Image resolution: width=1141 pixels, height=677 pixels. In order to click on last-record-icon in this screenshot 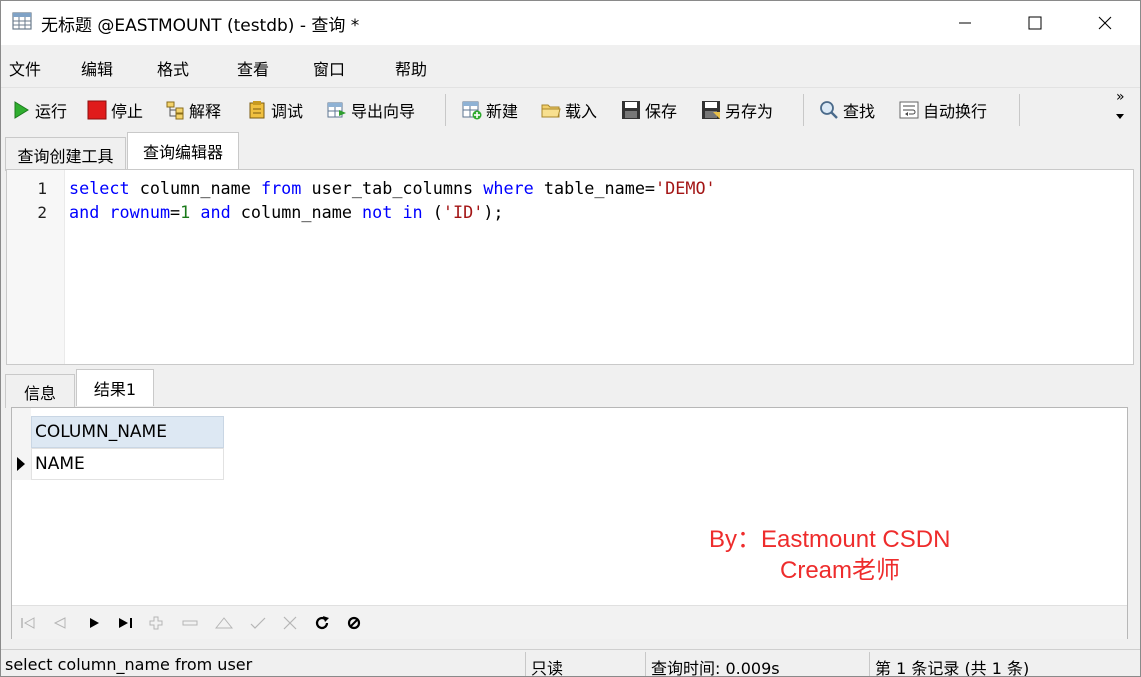, I will do `click(125, 623)`.